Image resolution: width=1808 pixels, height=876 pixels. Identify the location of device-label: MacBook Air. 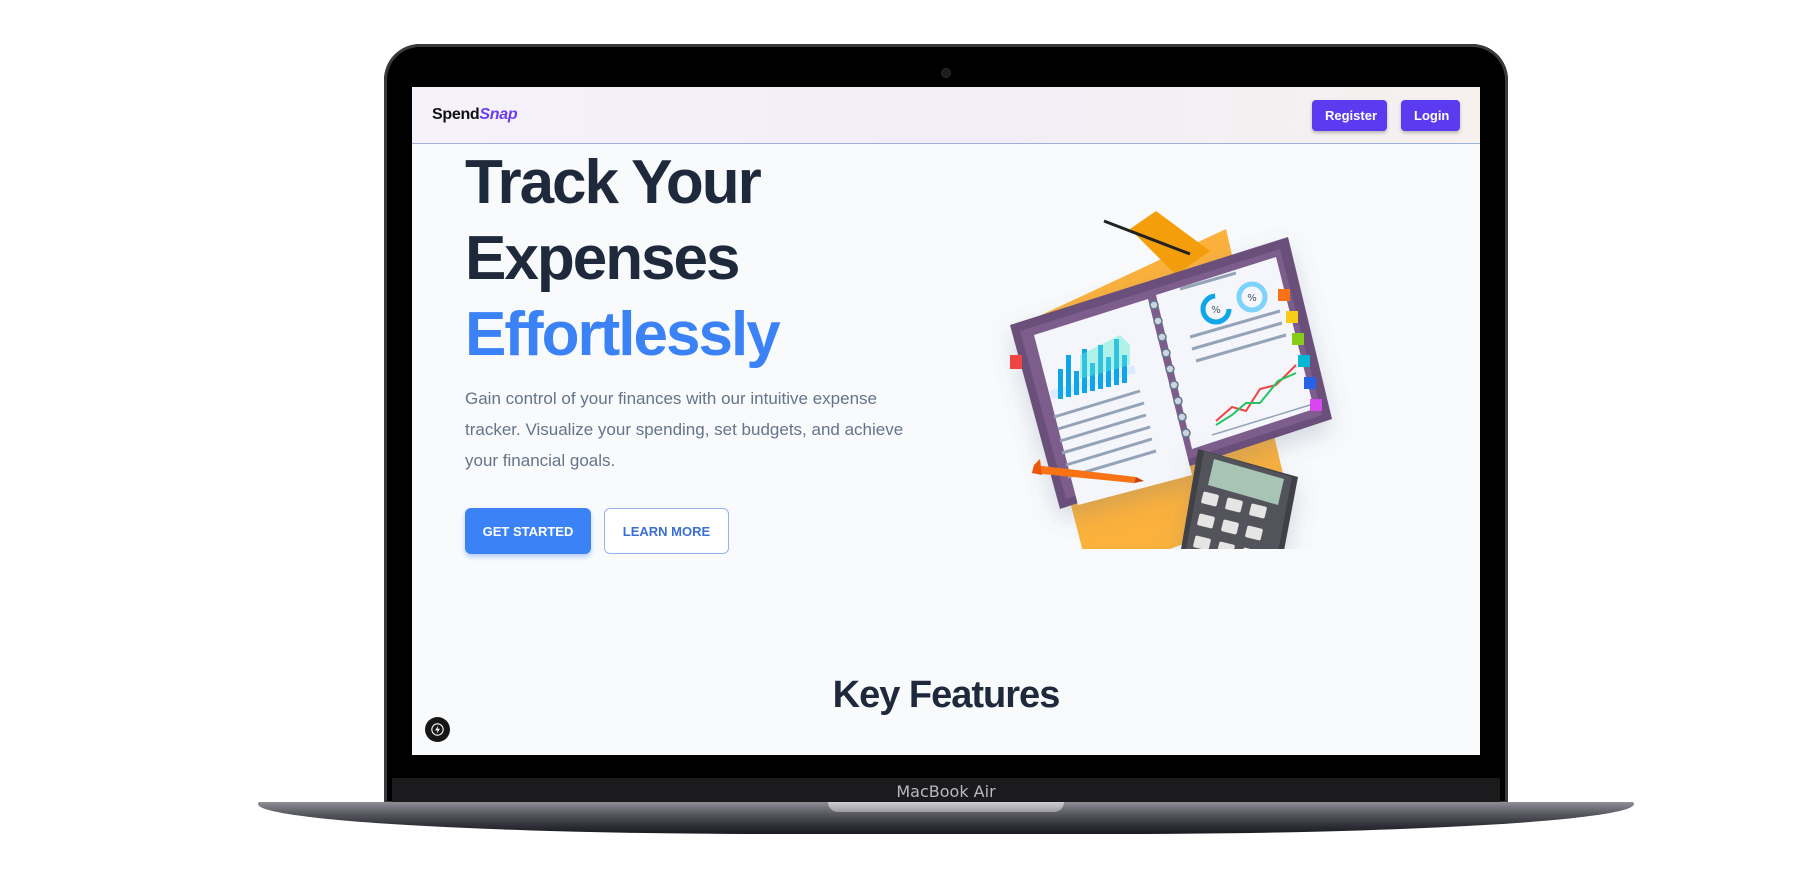
(946, 791).